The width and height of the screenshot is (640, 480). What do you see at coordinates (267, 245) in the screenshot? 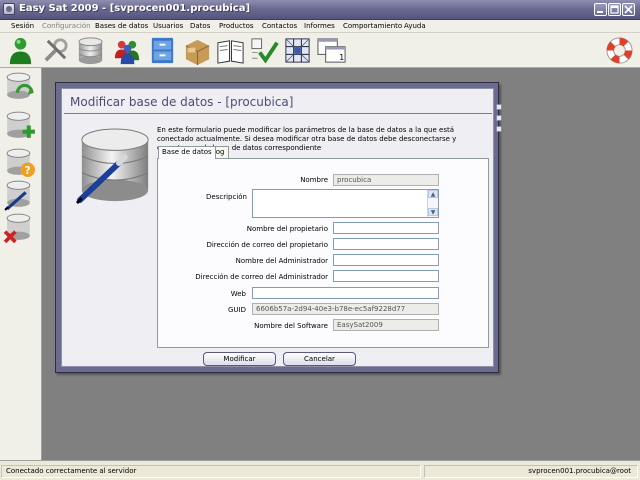
I see `correo-propietario-label: Dirección de correo del propietario` at bounding box center [267, 245].